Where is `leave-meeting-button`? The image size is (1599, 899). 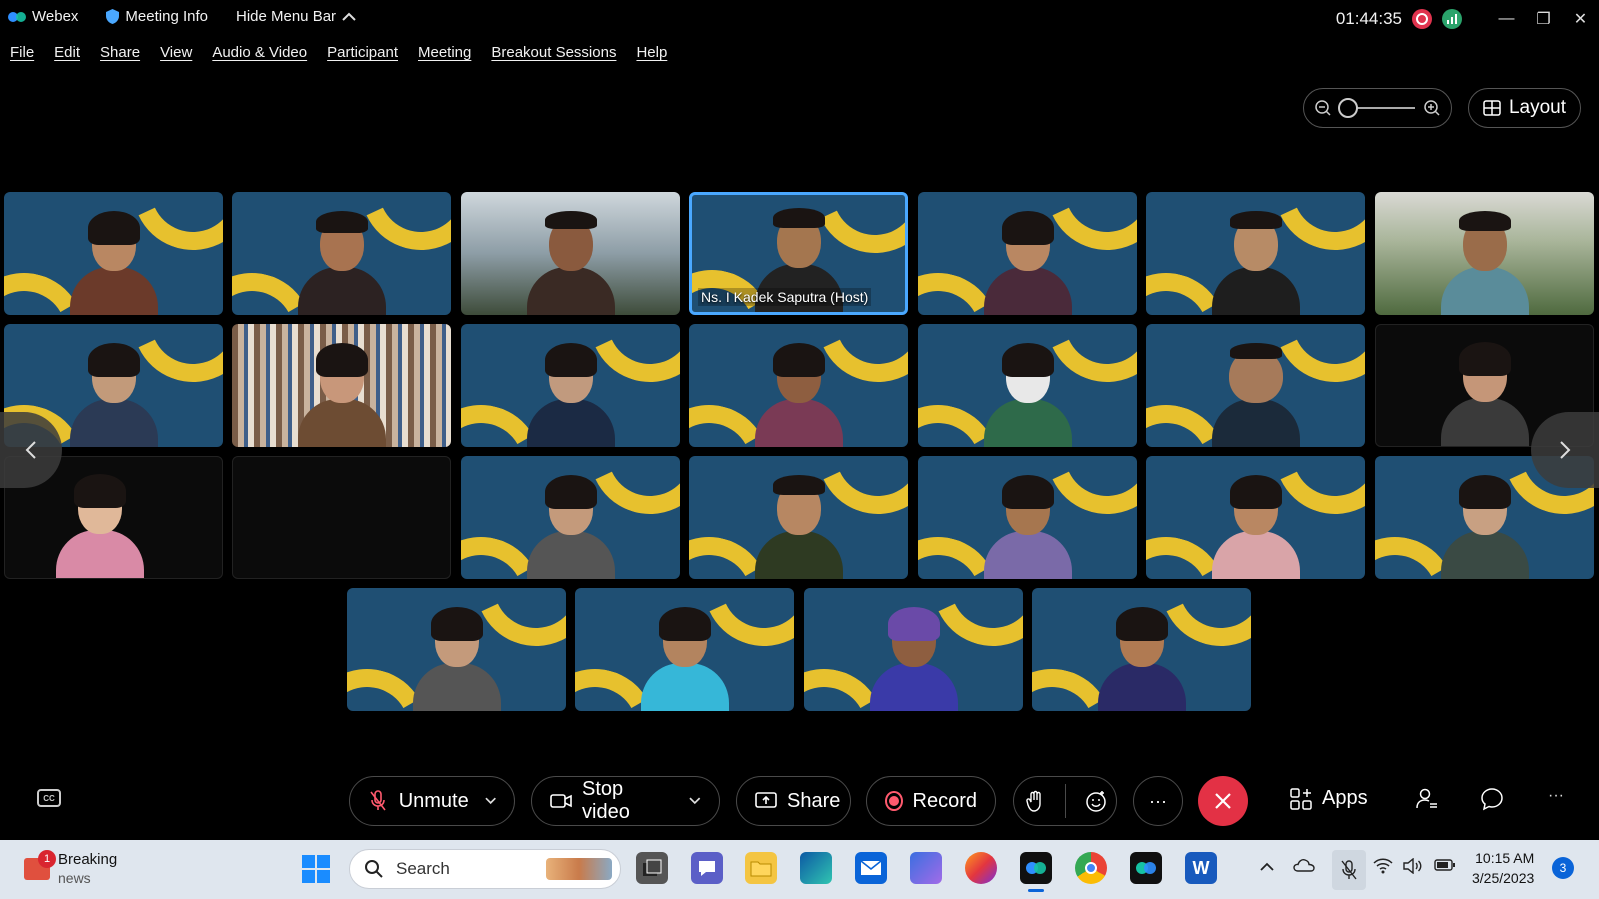
leave-meeting-button is located at coordinates (1223, 801).